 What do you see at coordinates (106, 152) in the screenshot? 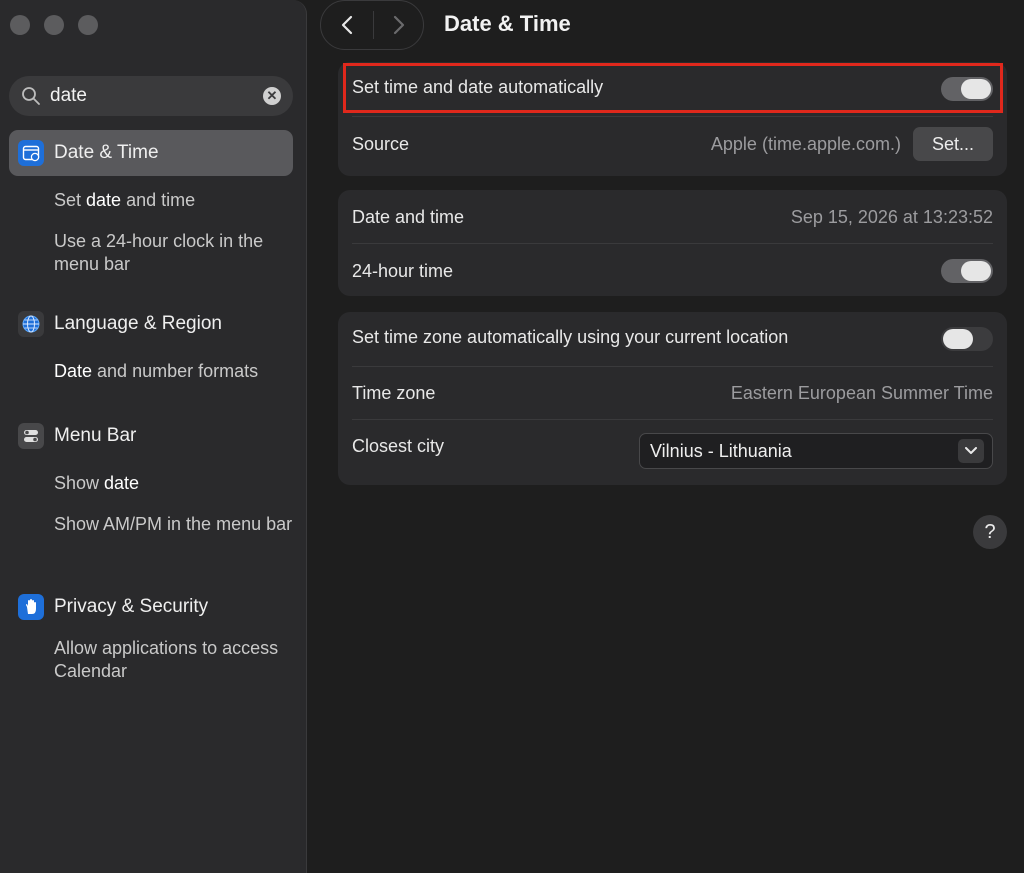
I see `sidebar-item-label: Date & Time` at bounding box center [106, 152].